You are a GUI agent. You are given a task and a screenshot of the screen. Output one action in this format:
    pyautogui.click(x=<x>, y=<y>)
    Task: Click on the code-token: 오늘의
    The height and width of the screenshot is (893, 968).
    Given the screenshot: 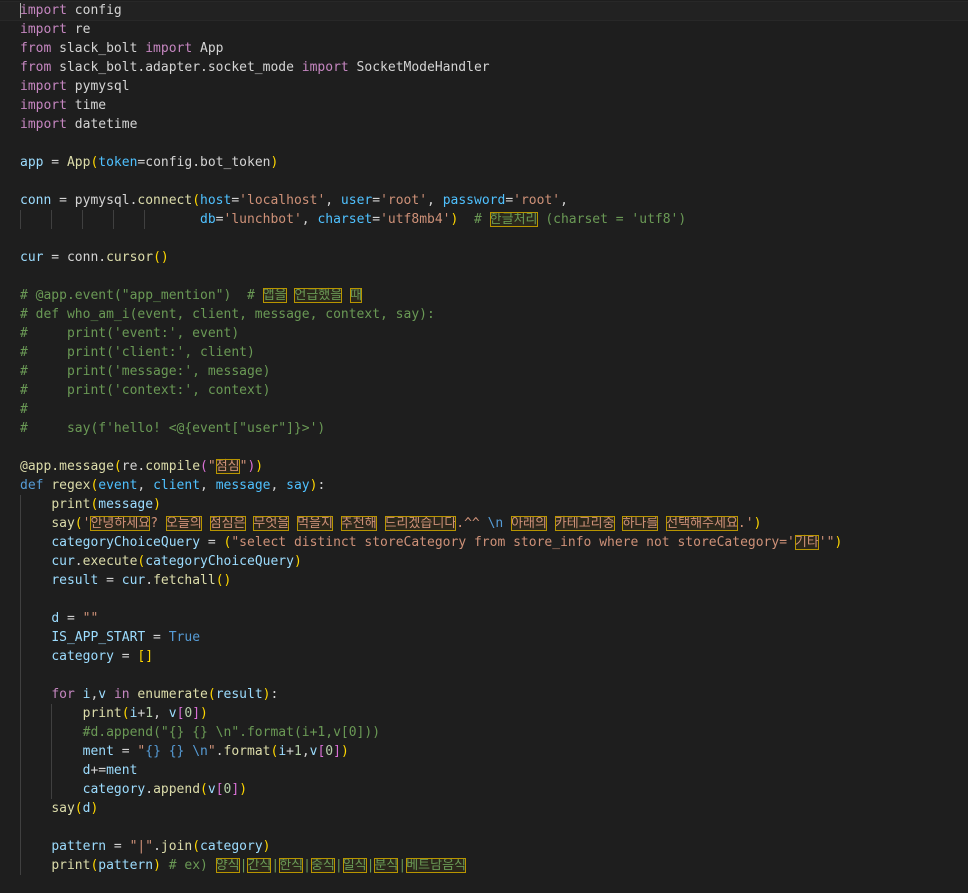 What is the action you would take?
    pyautogui.click(x=183, y=523)
    